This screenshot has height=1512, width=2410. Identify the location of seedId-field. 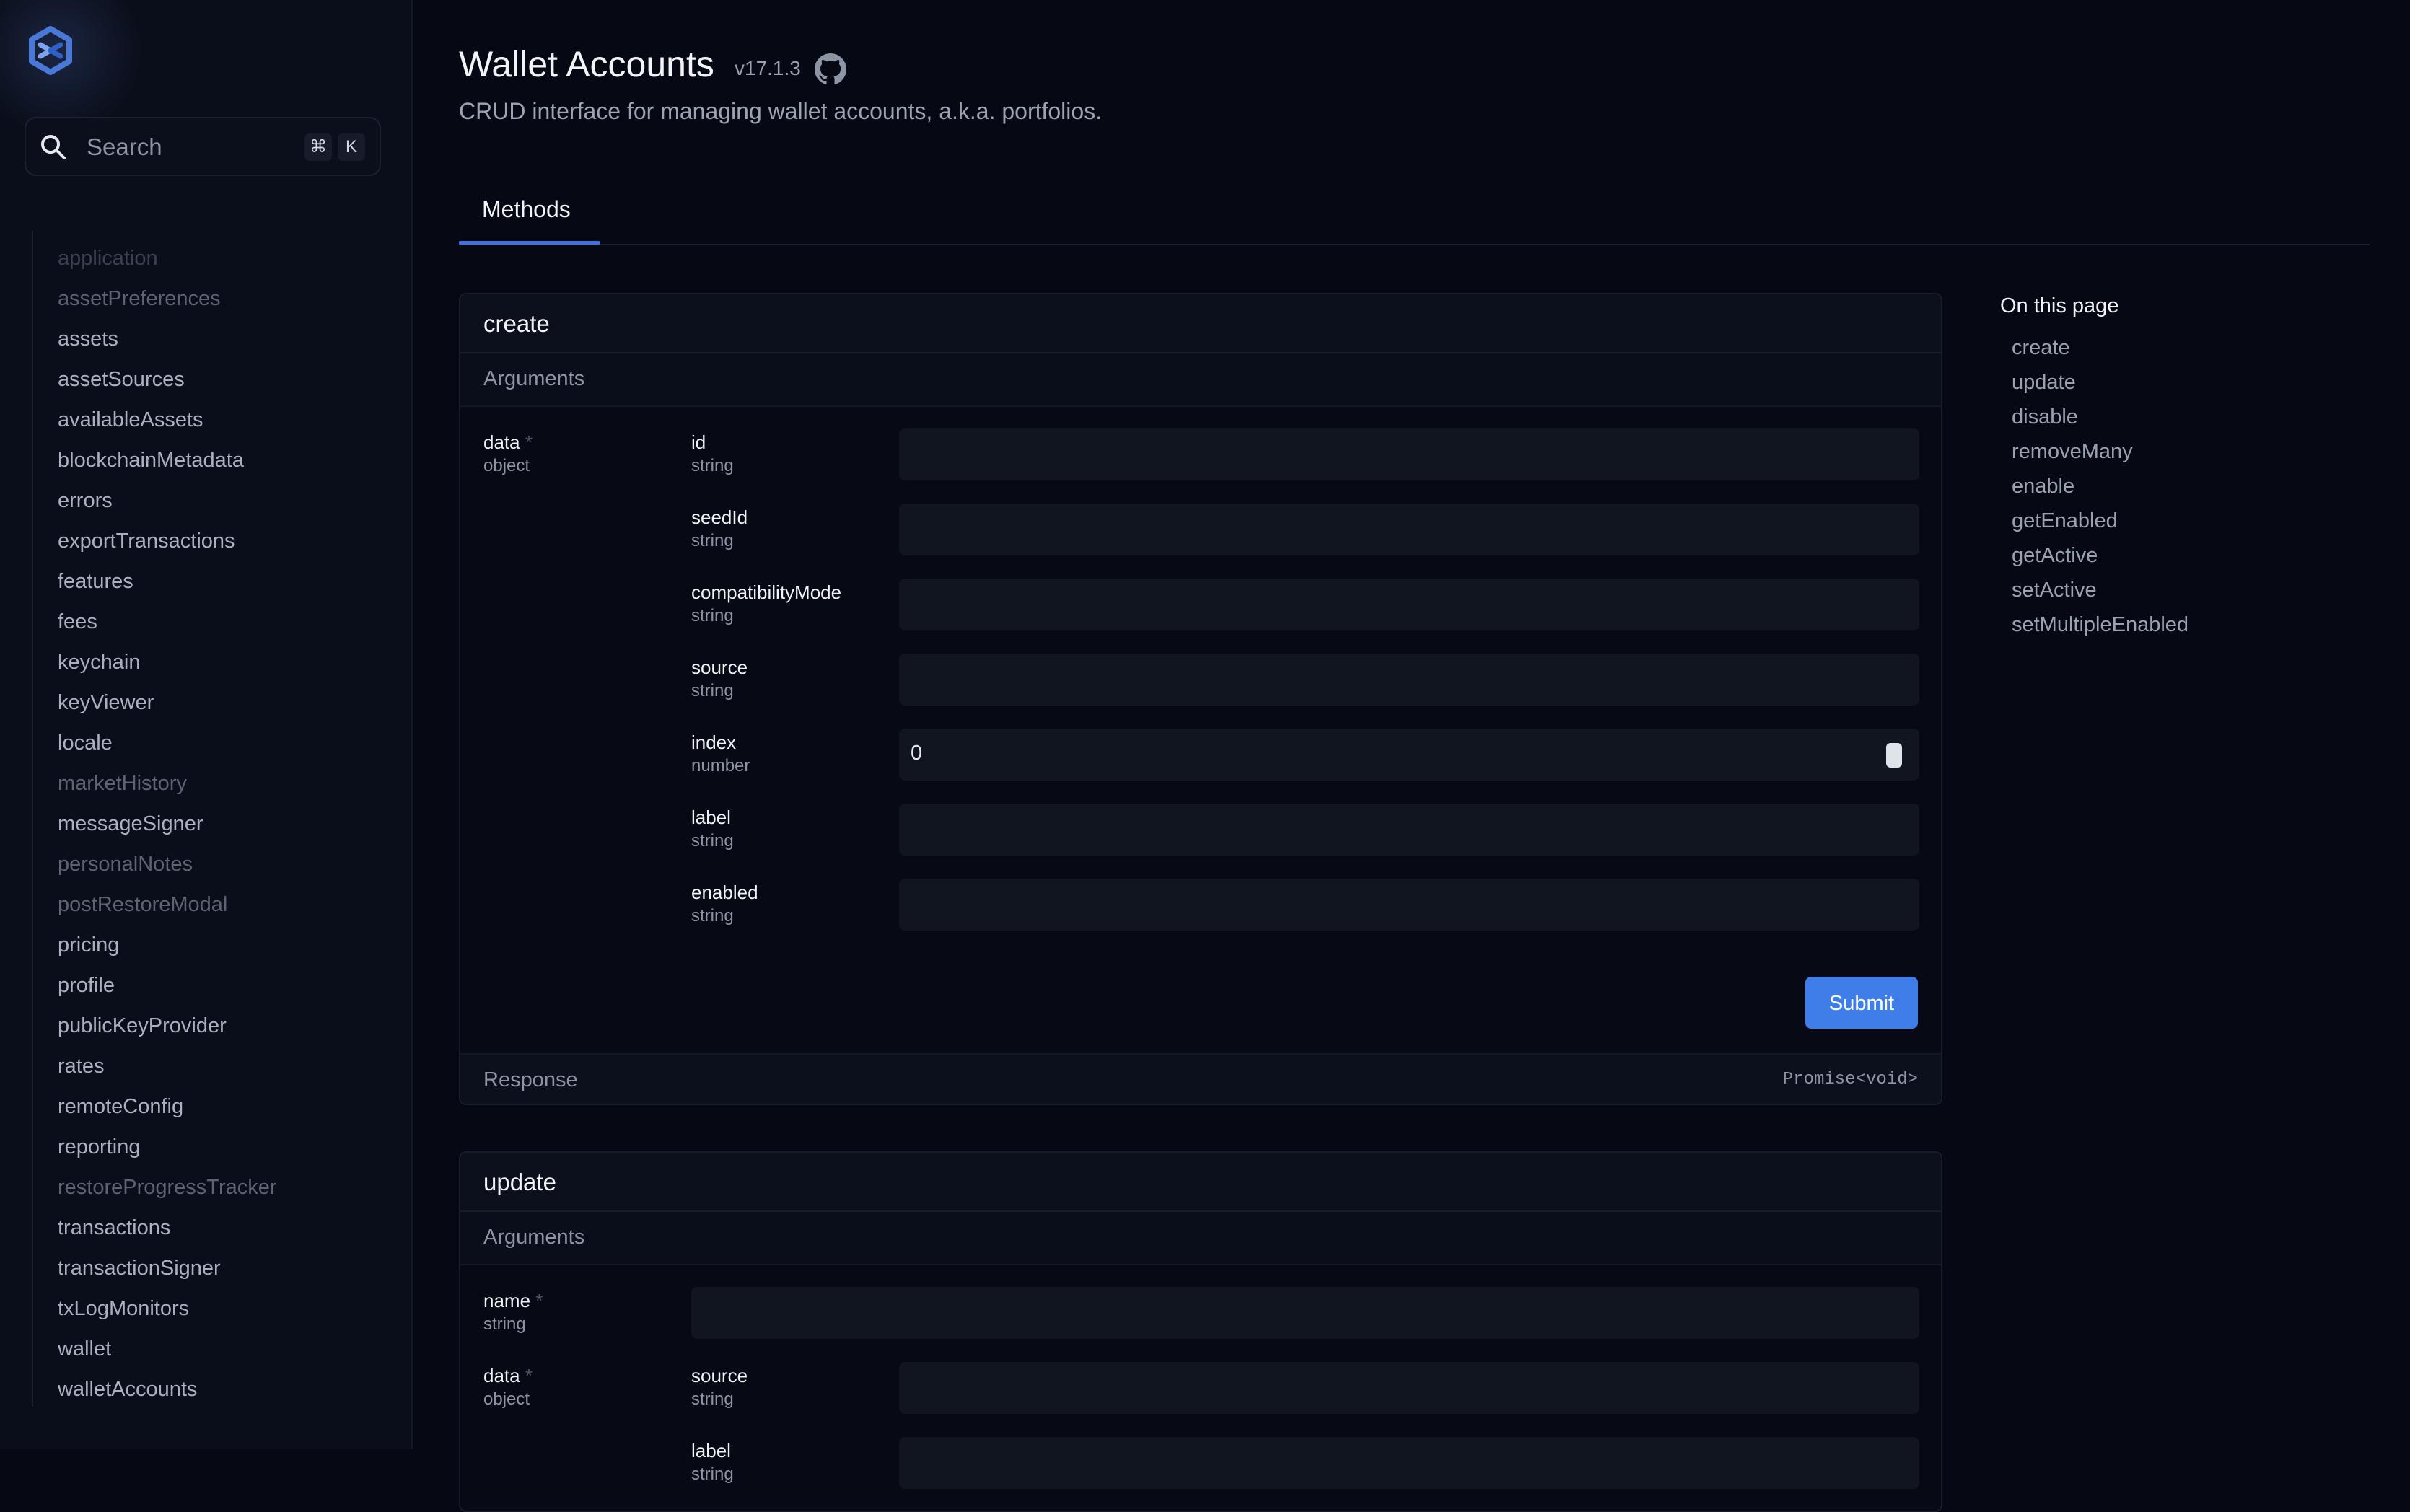
(1409, 529).